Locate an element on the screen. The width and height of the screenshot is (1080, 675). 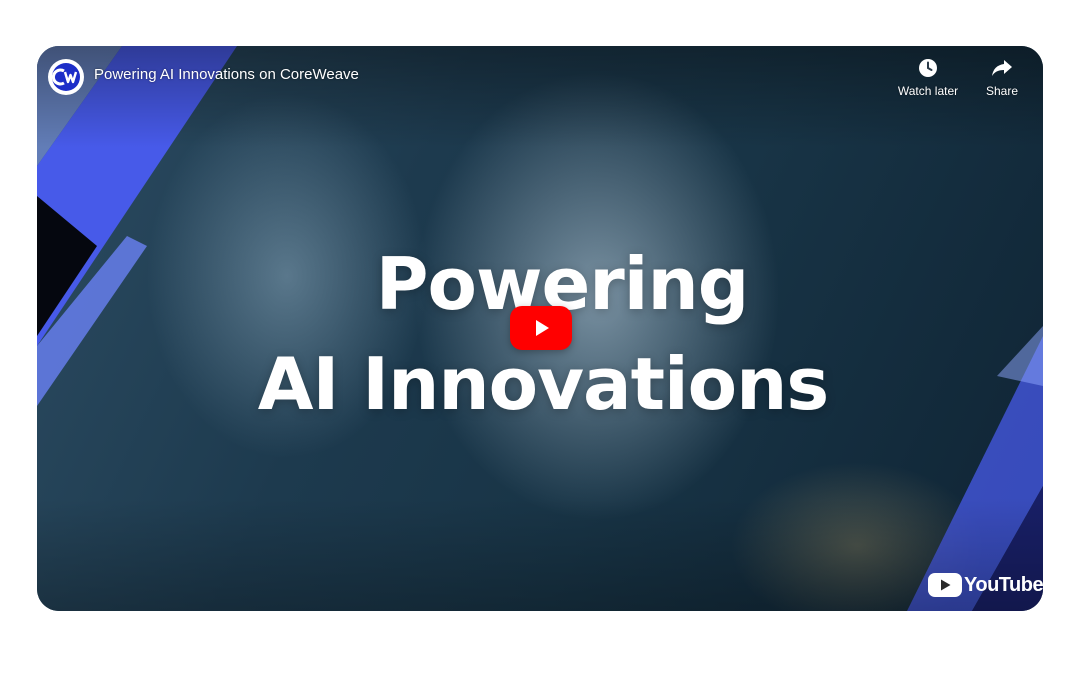
coreweave-logo-icon is located at coordinates (65, 77).